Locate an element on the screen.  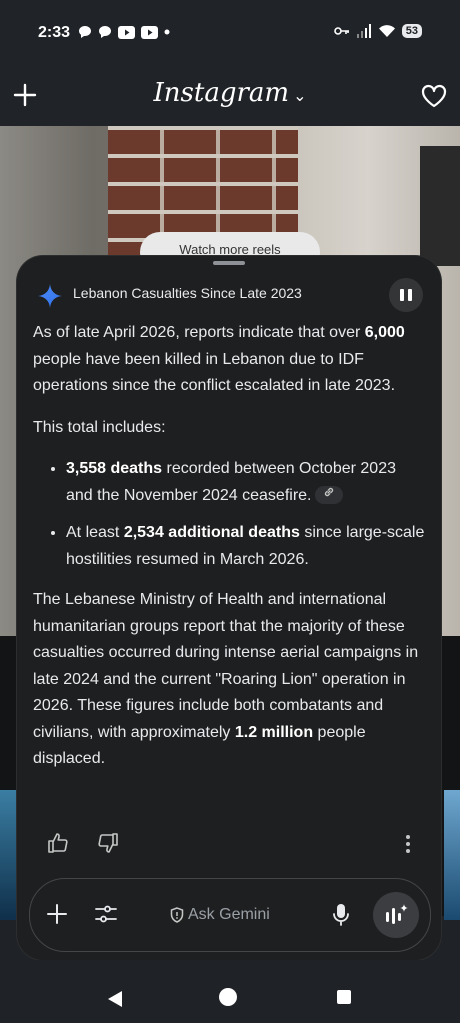
notification-icons is located at coordinates (124, 32).